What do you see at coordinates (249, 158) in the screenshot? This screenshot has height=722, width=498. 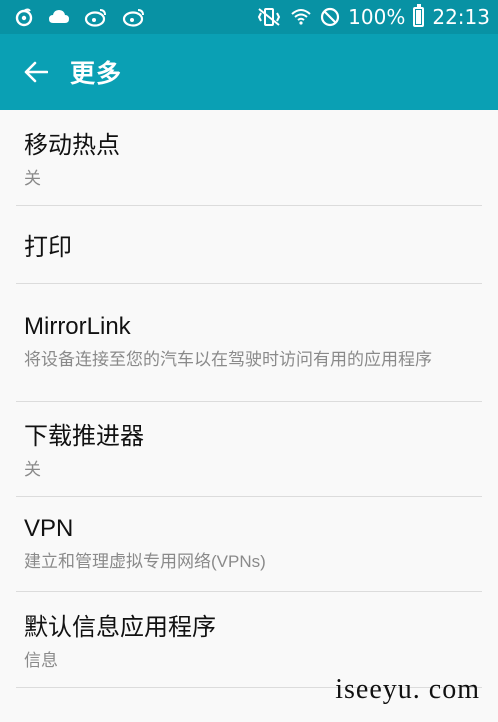 I see `list-item-mobile-hotspot: 移动热点 关` at bounding box center [249, 158].